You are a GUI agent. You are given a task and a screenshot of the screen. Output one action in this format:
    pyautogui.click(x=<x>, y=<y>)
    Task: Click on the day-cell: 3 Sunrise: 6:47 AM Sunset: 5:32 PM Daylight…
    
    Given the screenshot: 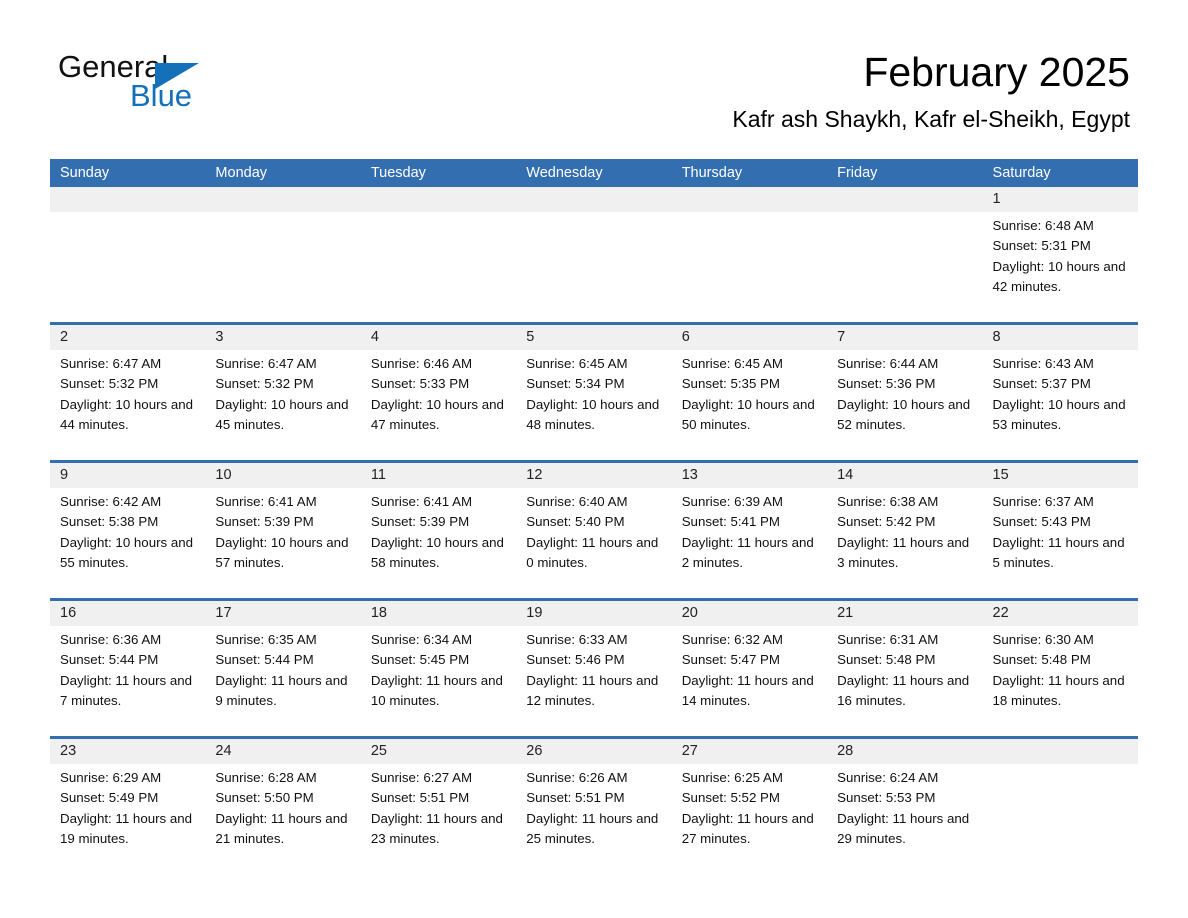 What is the action you would take?
    pyautogui.click(x=282, y=392)
    